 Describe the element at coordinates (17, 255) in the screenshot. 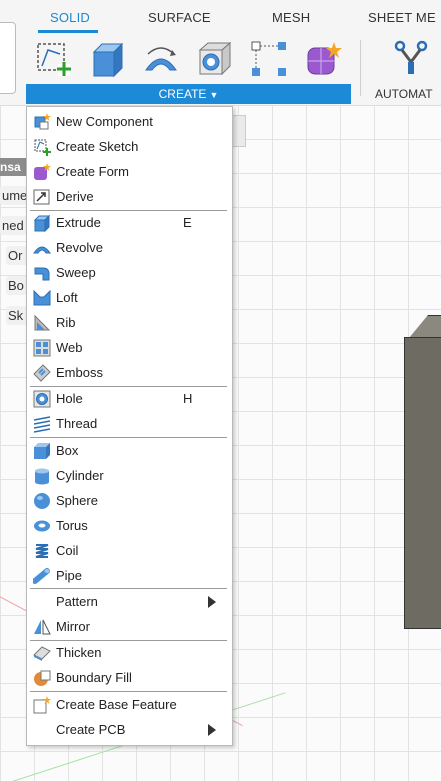

I see `browser-item: Or` at that location.